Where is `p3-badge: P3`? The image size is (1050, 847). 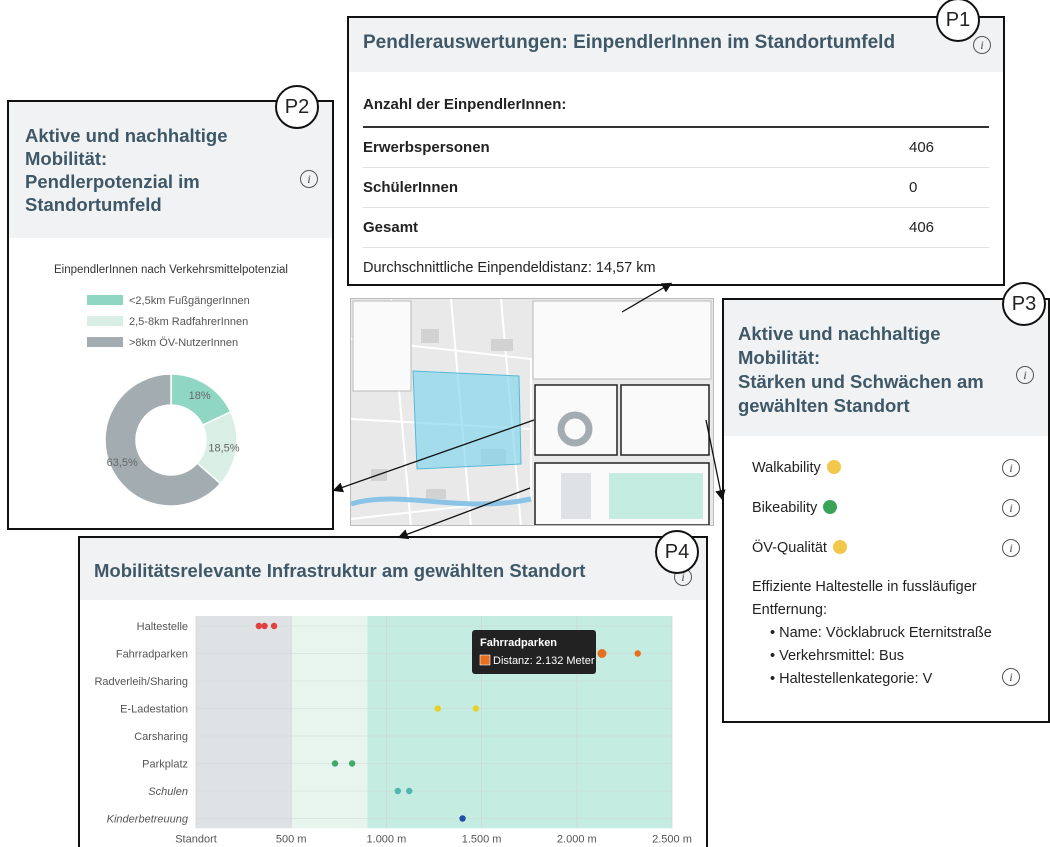
p3-badge: P3 is located at coordinates (1024, 304).